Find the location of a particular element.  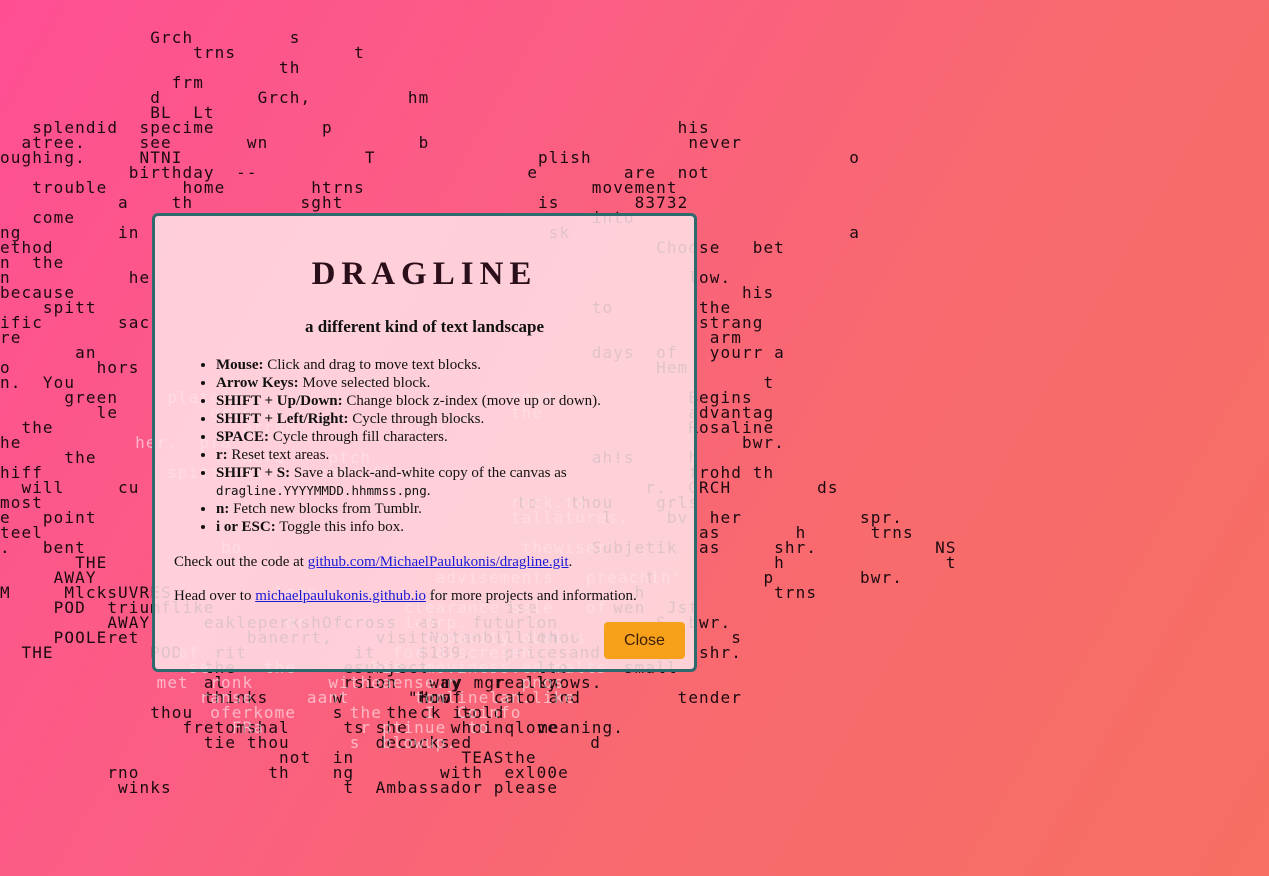

control-desc: Move selected block. is located at coordinates (366, 383).